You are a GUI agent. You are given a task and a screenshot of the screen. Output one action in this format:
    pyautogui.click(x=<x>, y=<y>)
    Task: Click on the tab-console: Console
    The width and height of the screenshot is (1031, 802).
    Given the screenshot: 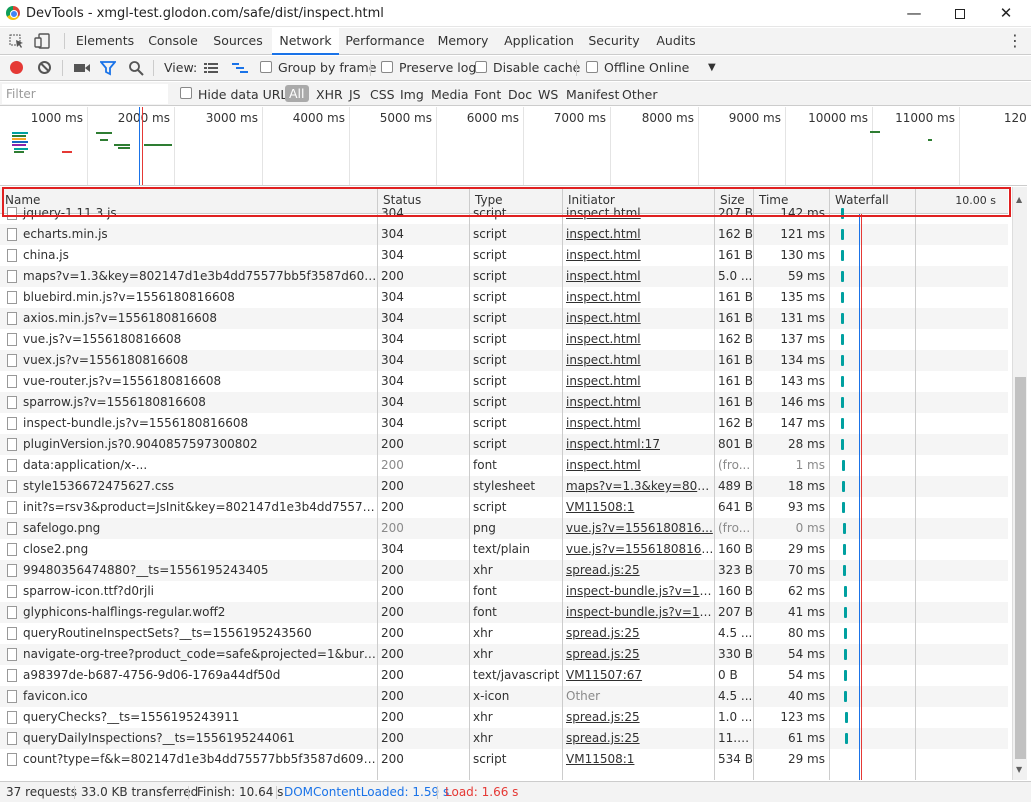 What is the action you would take?
    pyautogui.click(x=173, y=41)
    